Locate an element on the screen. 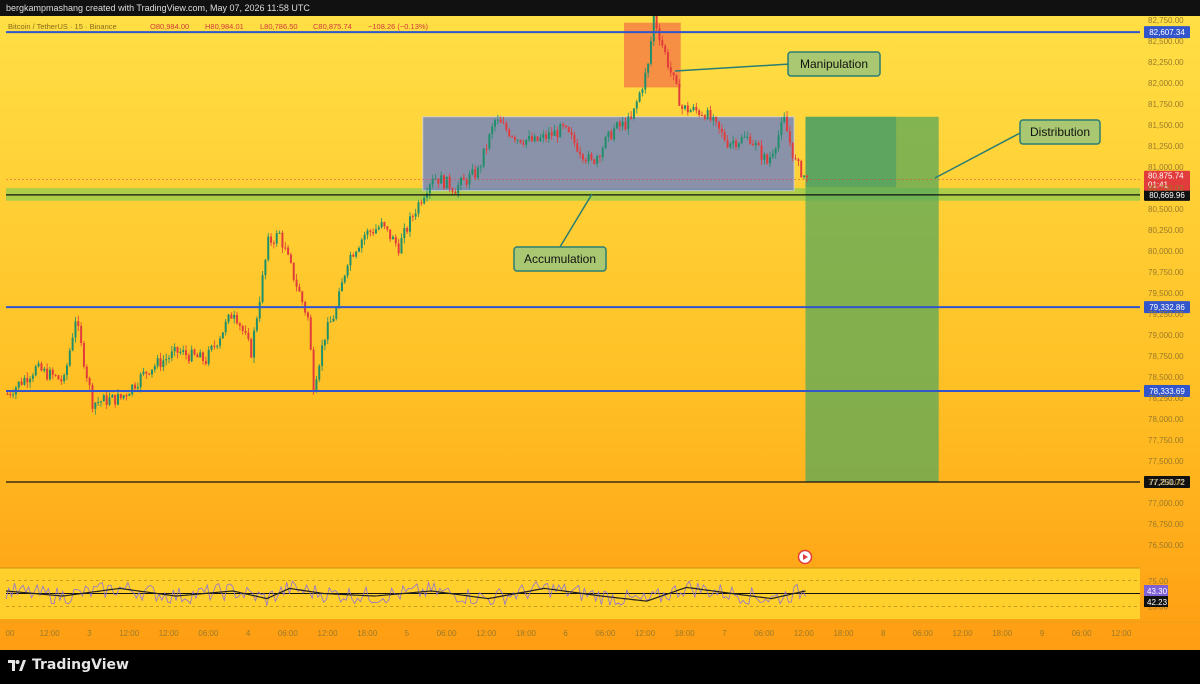 This screenshot has height=684, width=1200. annotation-manipulation-label: Manipulation is located at coordinates (834, 64).